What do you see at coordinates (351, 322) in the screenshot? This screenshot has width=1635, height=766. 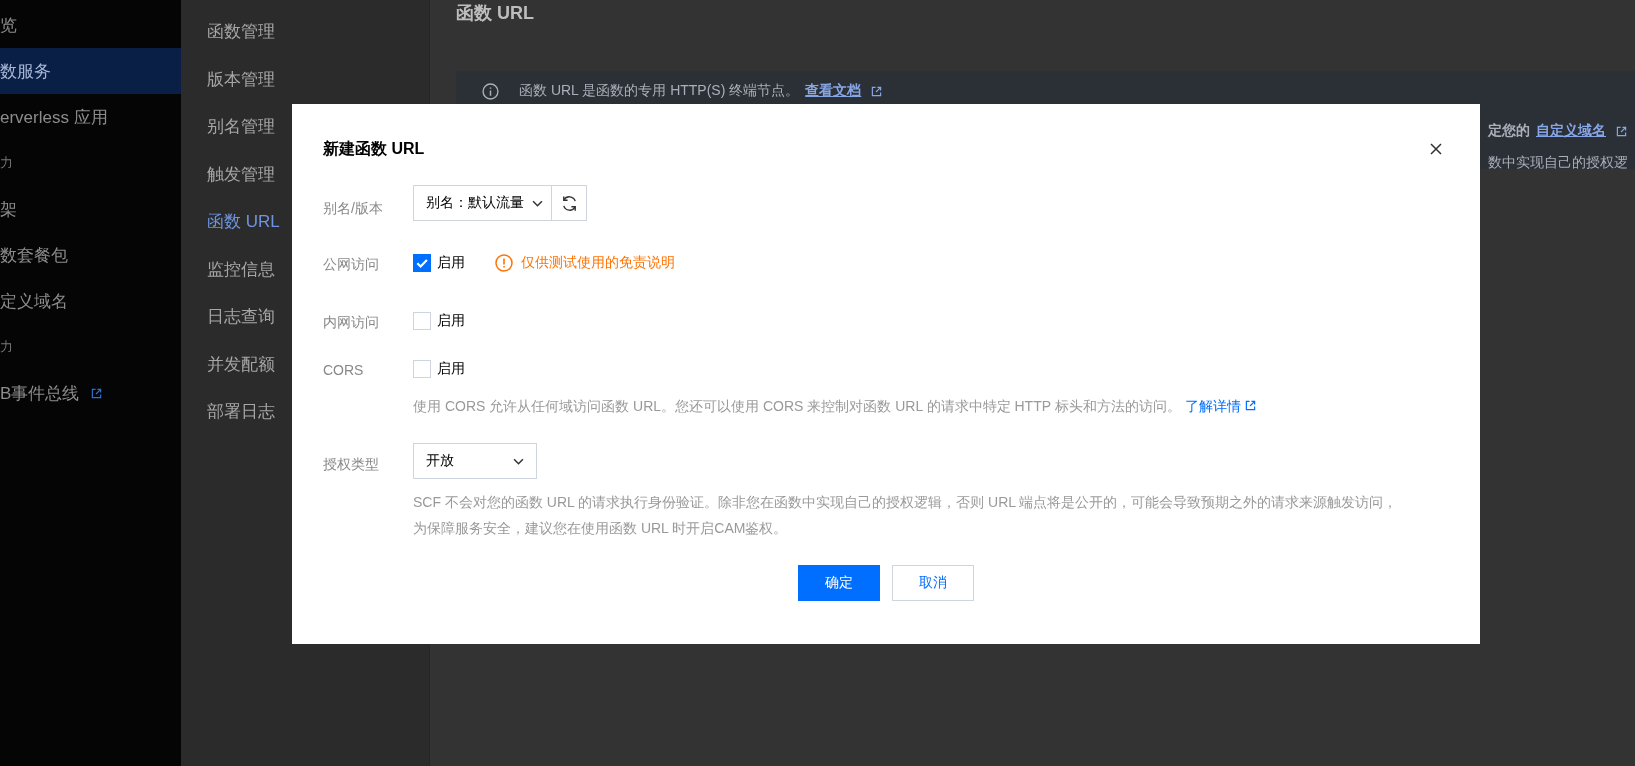 I see `field-label: 内网访问` at bounding box center [351, 322].